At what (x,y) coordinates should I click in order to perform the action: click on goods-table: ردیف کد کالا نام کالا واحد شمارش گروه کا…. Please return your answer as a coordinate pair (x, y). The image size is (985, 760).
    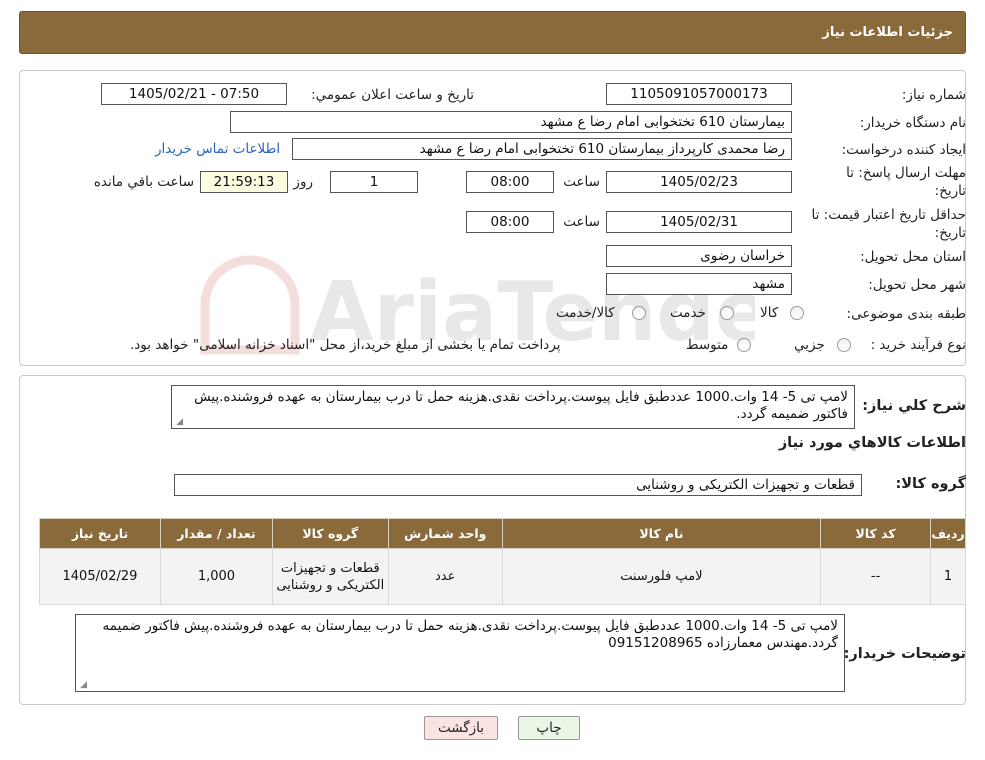
    Looking at the image, I should click on (502, 561).